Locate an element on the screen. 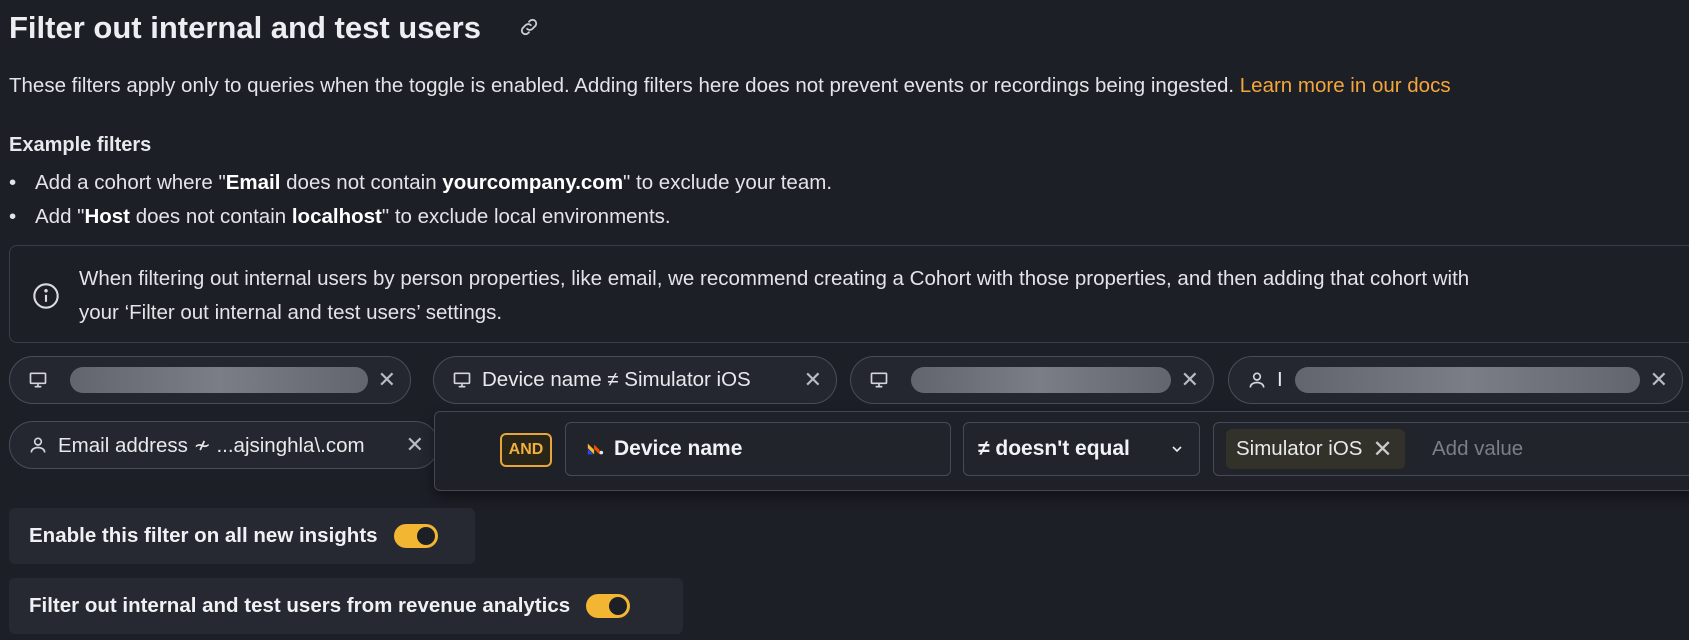  info-icon is located at coordinates (46, 296).